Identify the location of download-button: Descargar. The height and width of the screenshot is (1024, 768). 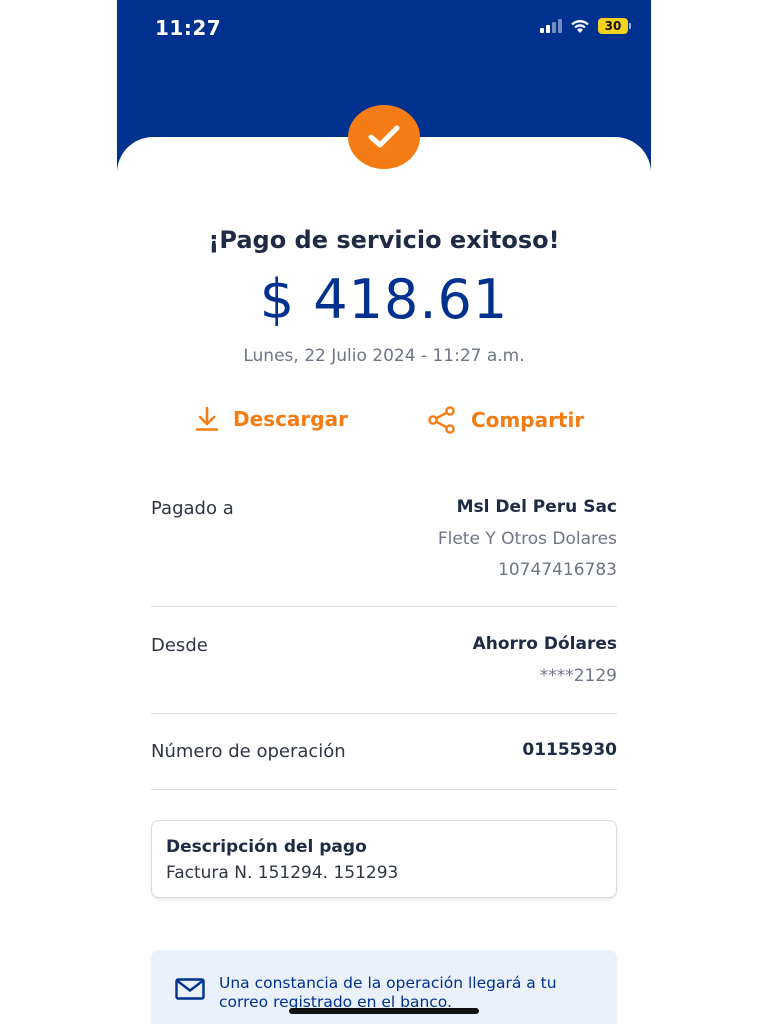
(271, 419).